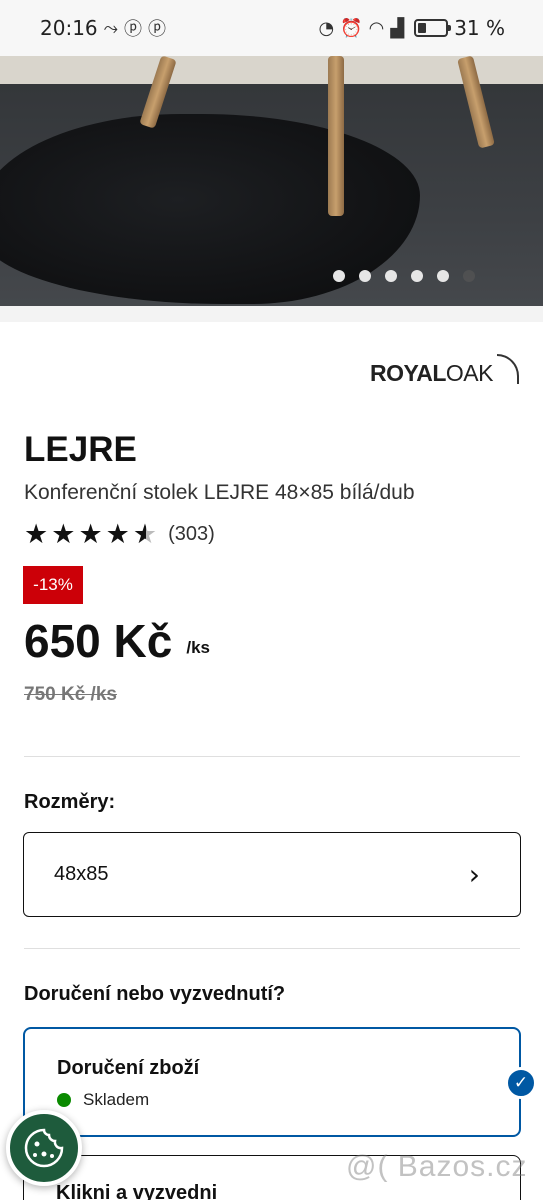 The width and height of the screenshot is (543, 1200). I want to click on half-star-icon: ★, so click(145, 534).